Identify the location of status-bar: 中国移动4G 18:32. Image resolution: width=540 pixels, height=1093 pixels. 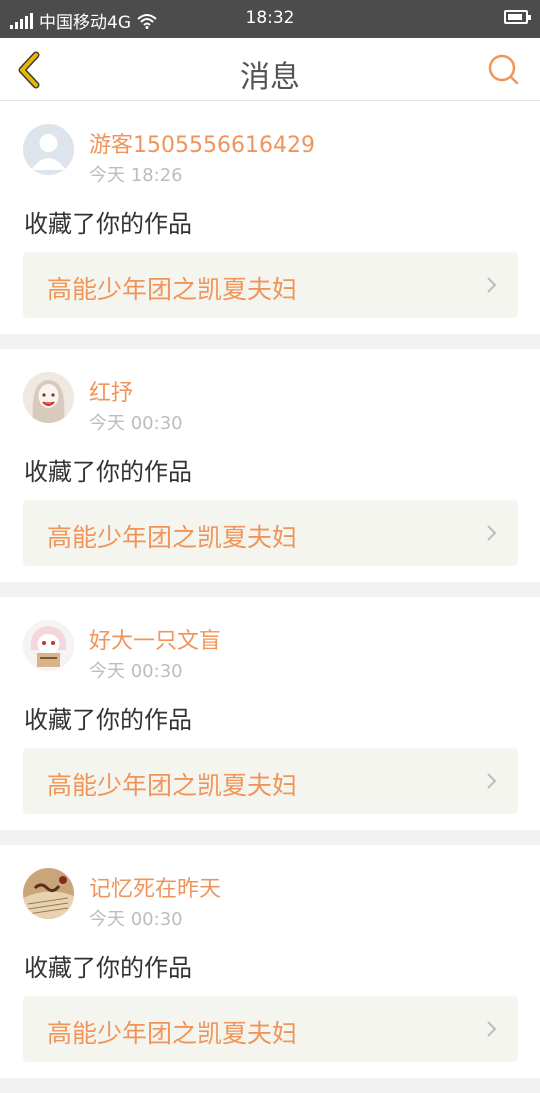
(270, 19).